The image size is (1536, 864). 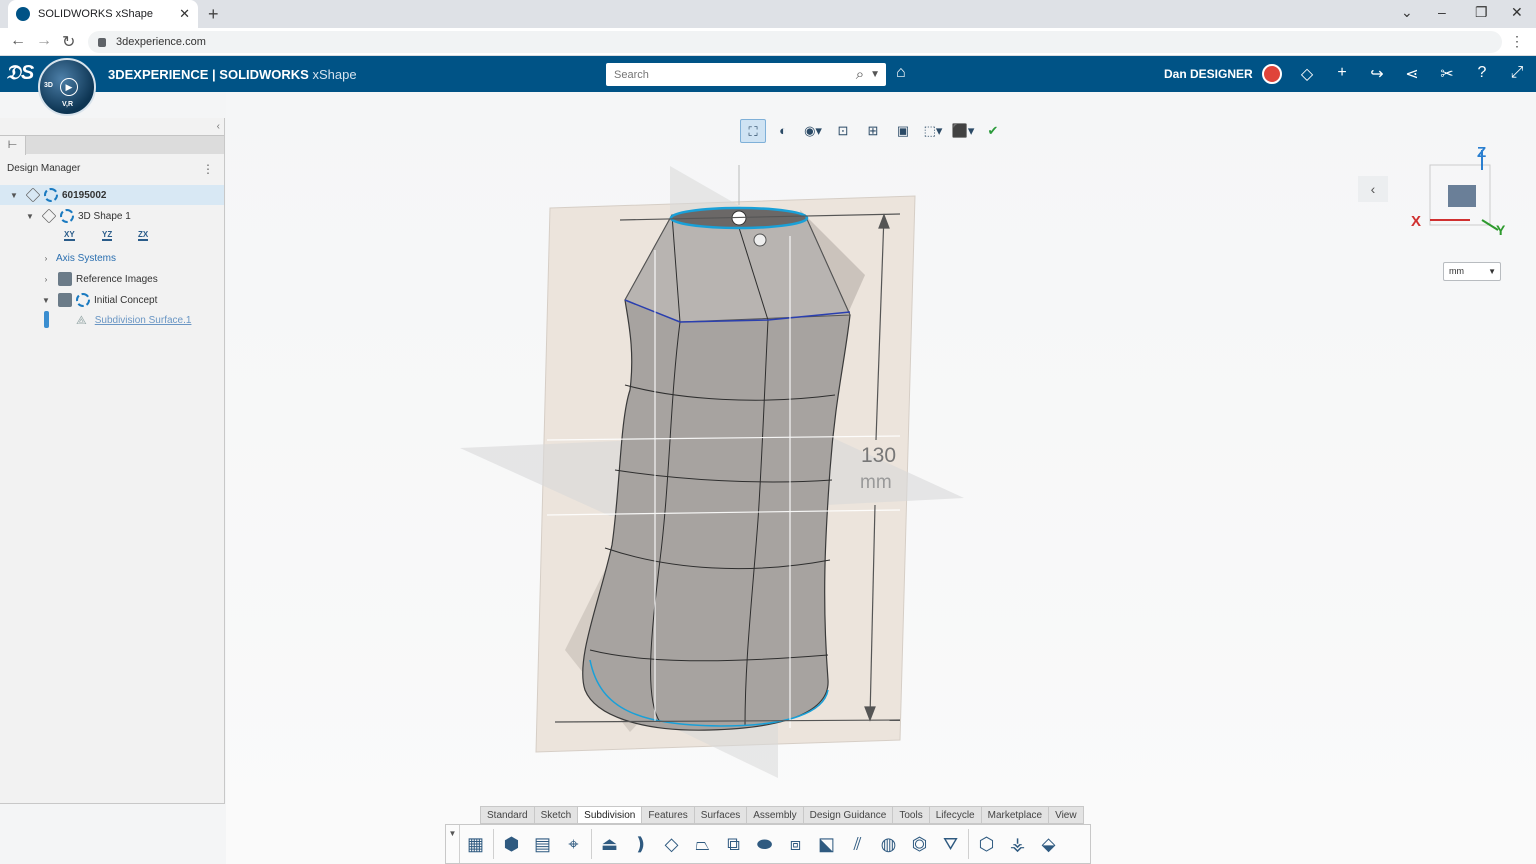 I want to click on view-cube-icon: ⬛▾, so click(x=963, y=131).